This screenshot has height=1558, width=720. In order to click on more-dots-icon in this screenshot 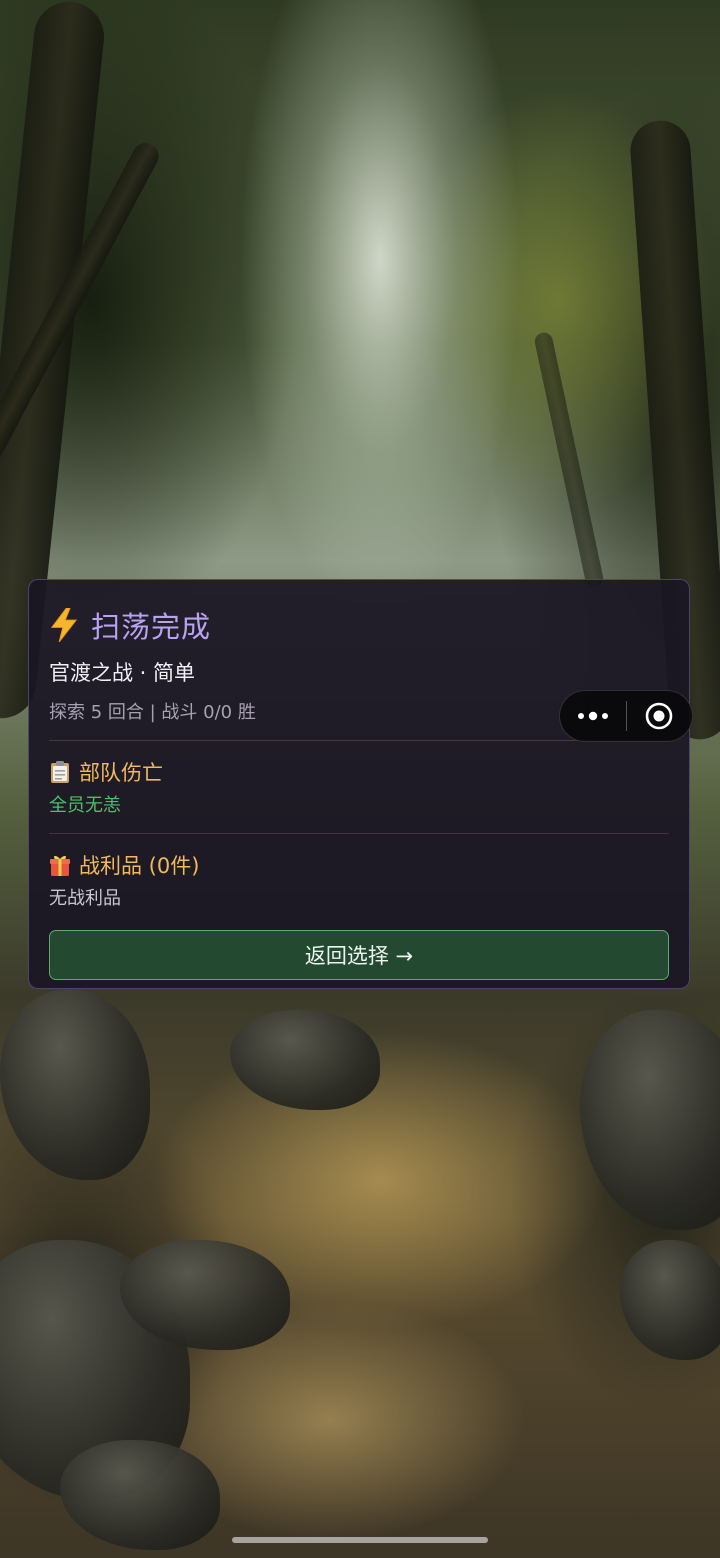, I will do `click(592, 716)`.